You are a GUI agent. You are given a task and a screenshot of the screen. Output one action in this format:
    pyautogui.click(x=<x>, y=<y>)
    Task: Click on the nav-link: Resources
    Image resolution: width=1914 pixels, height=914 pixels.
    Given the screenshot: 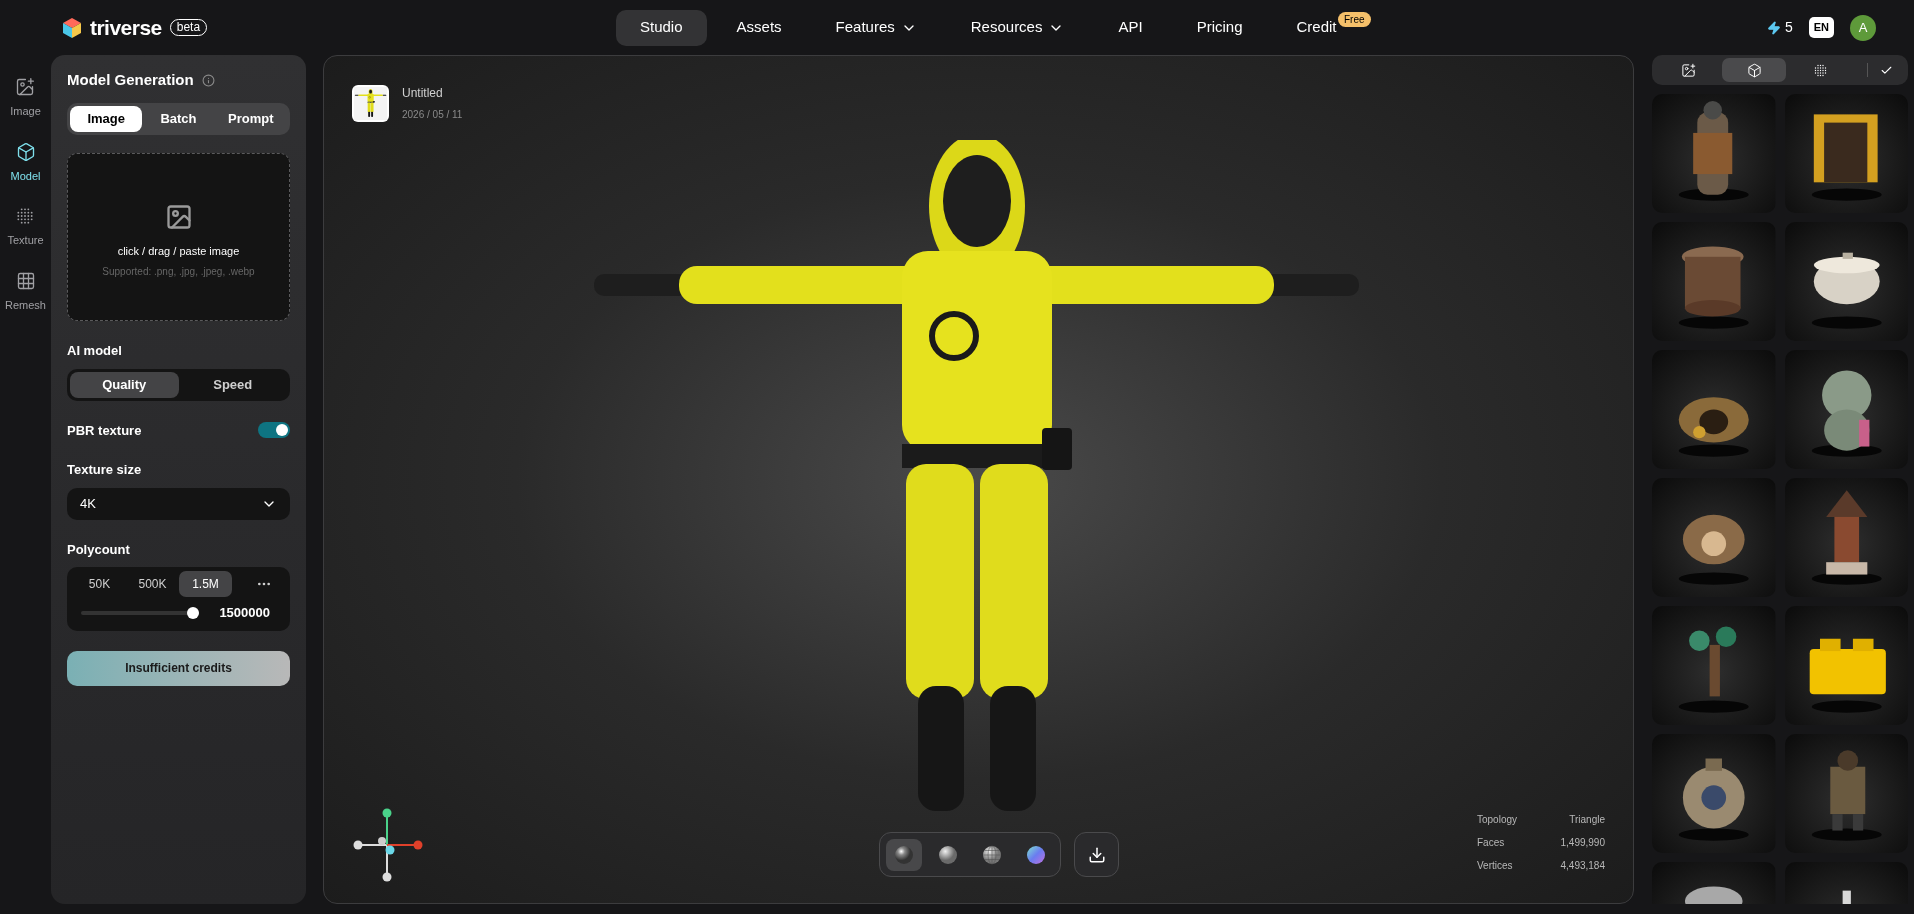 What is the action you would take?
    pyautogui.click(x=1017, y=27)
    